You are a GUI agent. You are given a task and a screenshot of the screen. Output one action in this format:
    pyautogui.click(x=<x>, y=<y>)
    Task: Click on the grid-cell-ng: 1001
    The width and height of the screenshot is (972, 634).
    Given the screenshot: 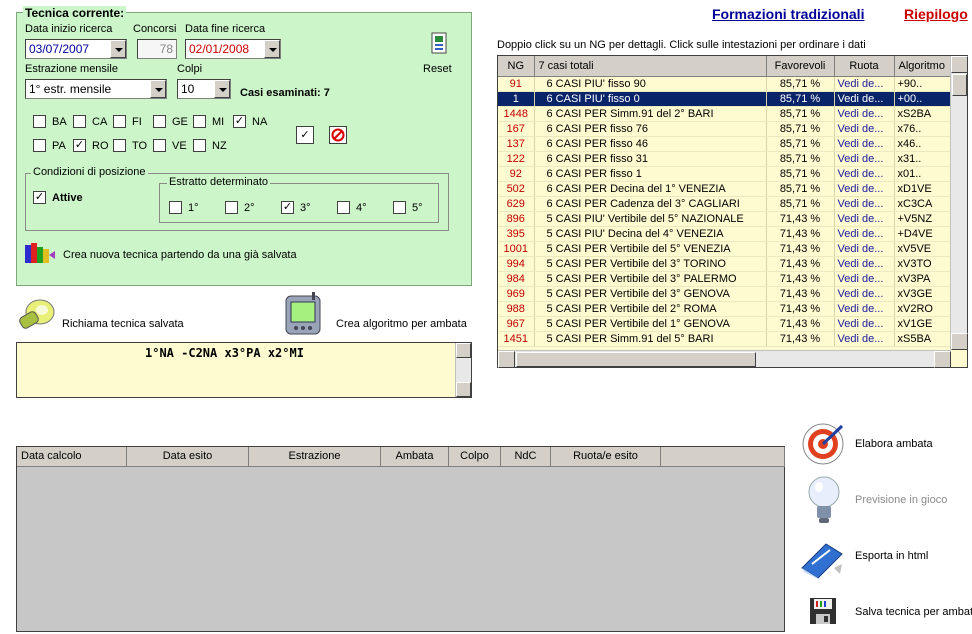 What is the action you would take?
    pyautogui.click(x=516, y=249)
    